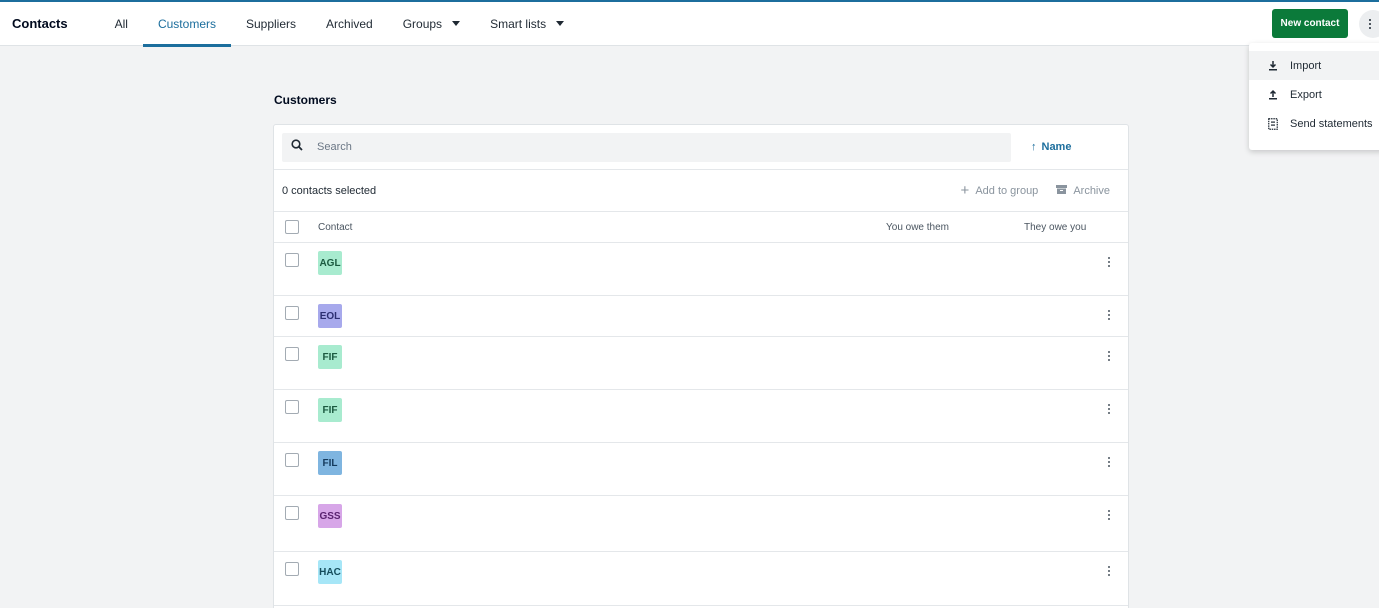 The width and height of the screenshot is (1379, 608). Describe the element at coordinates (1306, 65) in the screenshot. I see `menu-item-label: Import` at that location.